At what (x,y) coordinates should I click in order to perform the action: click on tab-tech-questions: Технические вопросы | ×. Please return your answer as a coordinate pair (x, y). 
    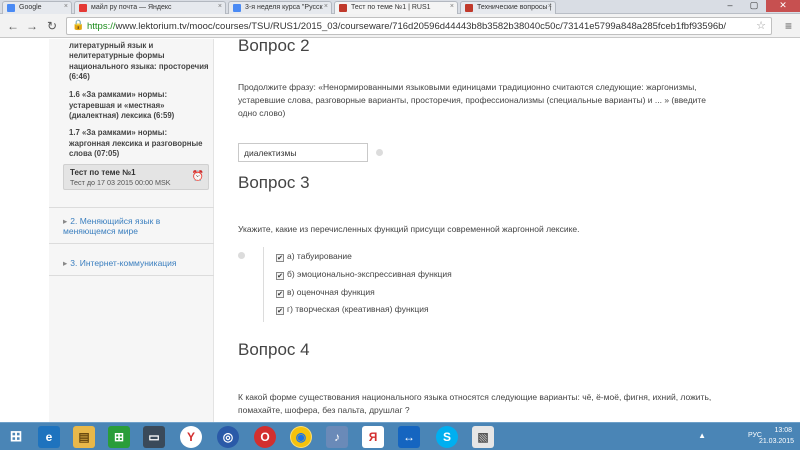
    Looking at the image, I should click on (508, 7).